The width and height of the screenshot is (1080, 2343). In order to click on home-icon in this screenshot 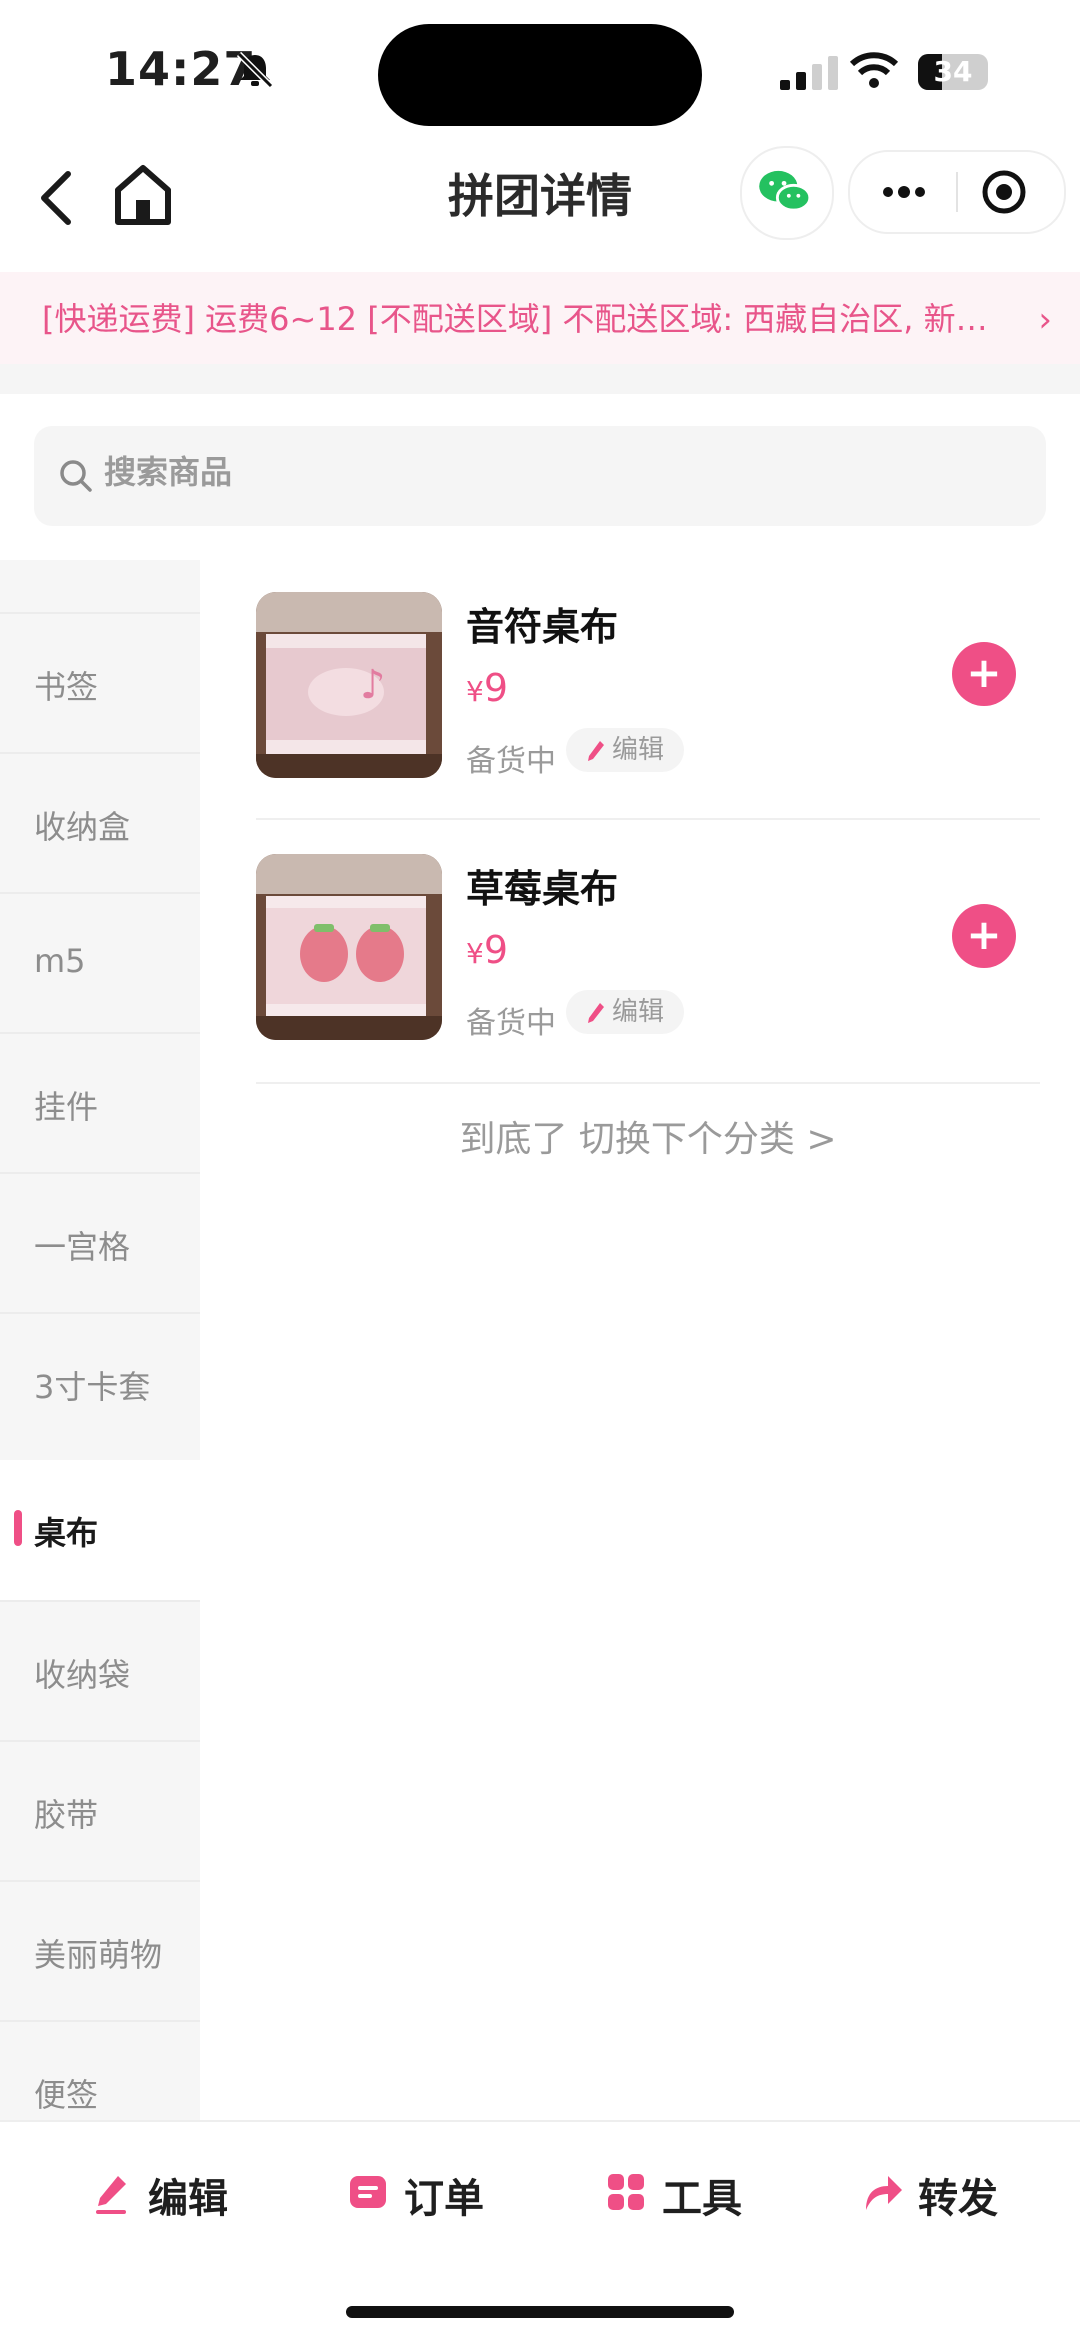, I will do `click(143, 195)`.